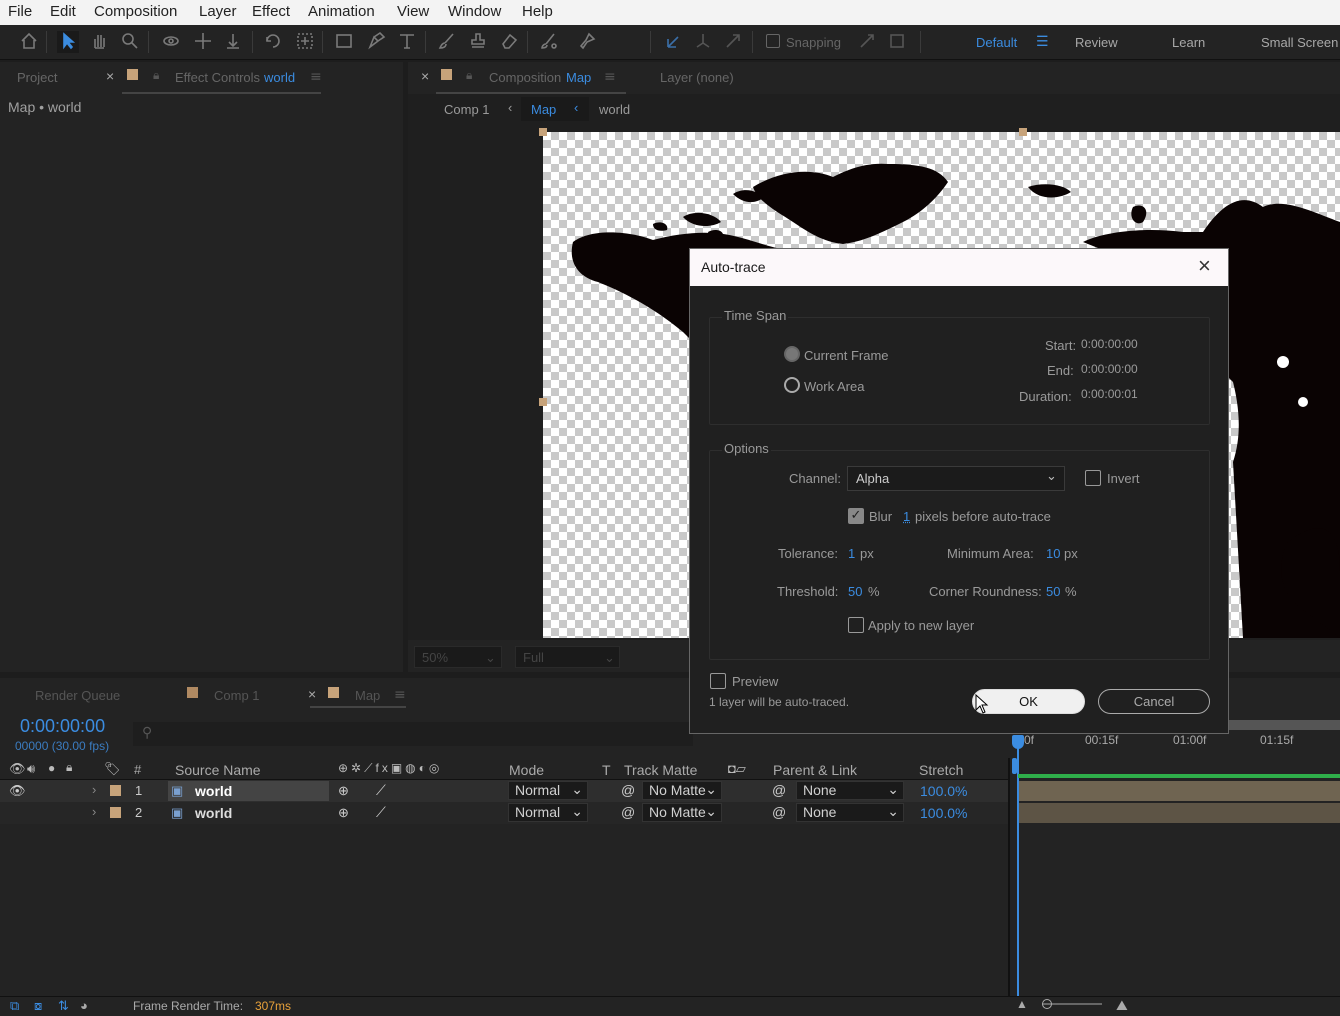  What do you see at coordinates (68, 42) in the screenshot?
I see `selection-tool-icon` at bounding box center [68, 42].